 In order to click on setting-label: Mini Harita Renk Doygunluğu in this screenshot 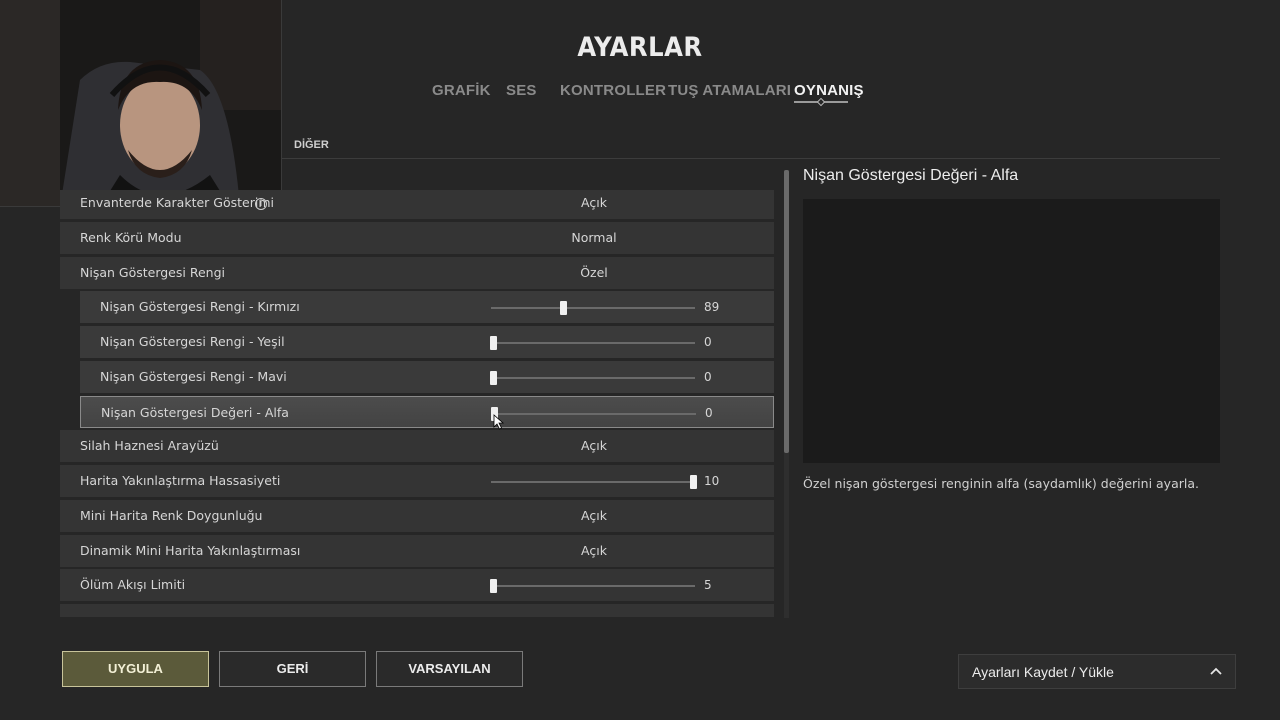, I will do `click(171, 515)`.